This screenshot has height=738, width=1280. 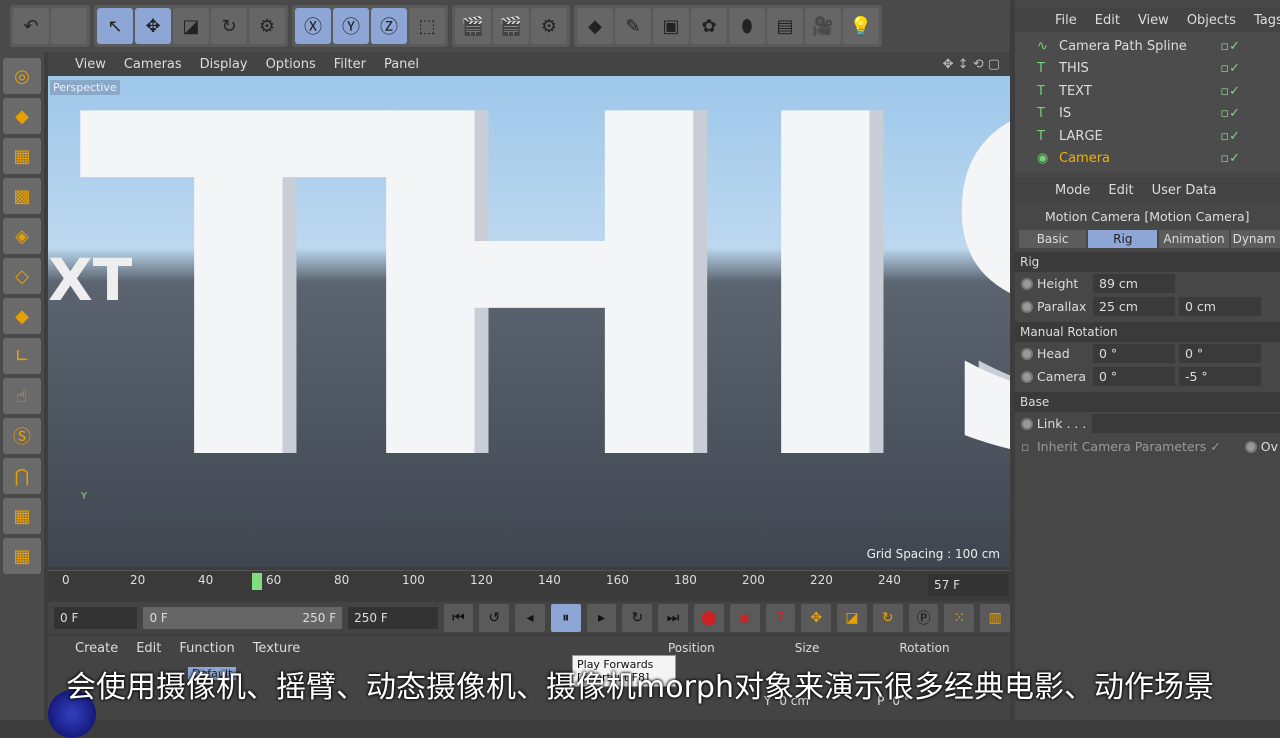 What do you see at coordinates (22, 76) in the screenshot?
I see `make-editable-icon: ◎` at bounding box center [22, 76].